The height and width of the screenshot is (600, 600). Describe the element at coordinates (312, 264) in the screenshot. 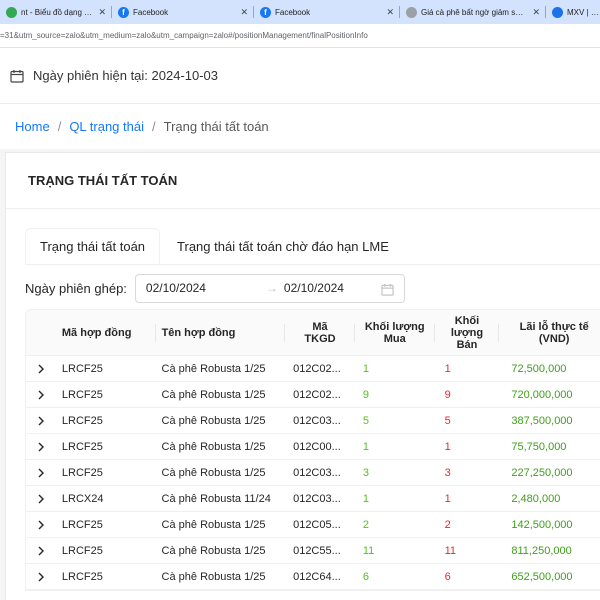

I see `tabs-divider` at that location.